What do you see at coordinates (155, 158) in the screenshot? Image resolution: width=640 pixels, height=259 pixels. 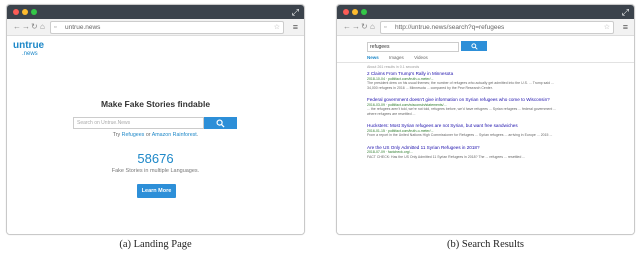 I see `story-count: 58676` at bounding box center [155, 158].